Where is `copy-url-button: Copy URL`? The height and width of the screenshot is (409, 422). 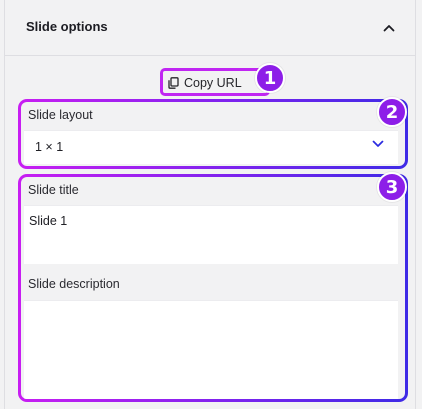 copy-url-button: Copy URL is located at coordinates (205, 83).